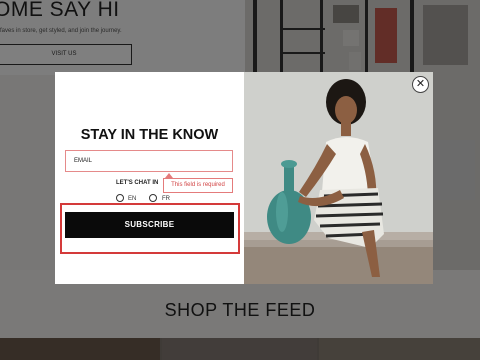 Image resolution: width=480 pixels, height=360 pixels. I want to click on error-tooltip: This field is required, so click(198, 185).